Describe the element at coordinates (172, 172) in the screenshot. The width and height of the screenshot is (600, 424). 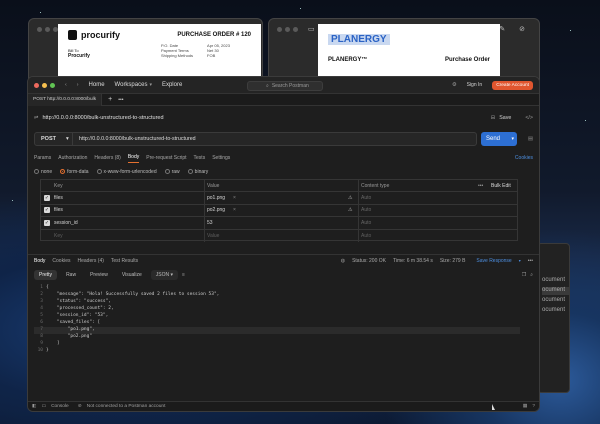
I see `radio-raw: raw` at that location.